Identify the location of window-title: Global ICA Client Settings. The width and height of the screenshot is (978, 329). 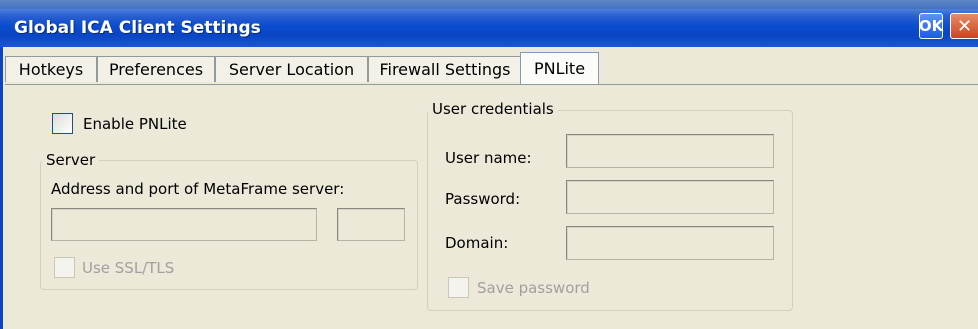
(137, 28).